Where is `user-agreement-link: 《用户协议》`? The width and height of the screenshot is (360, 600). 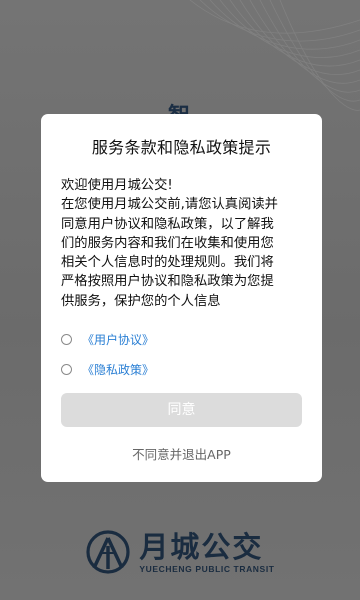 user-agreement-link: 《用户协议》 is located at coordinates (118, 339).